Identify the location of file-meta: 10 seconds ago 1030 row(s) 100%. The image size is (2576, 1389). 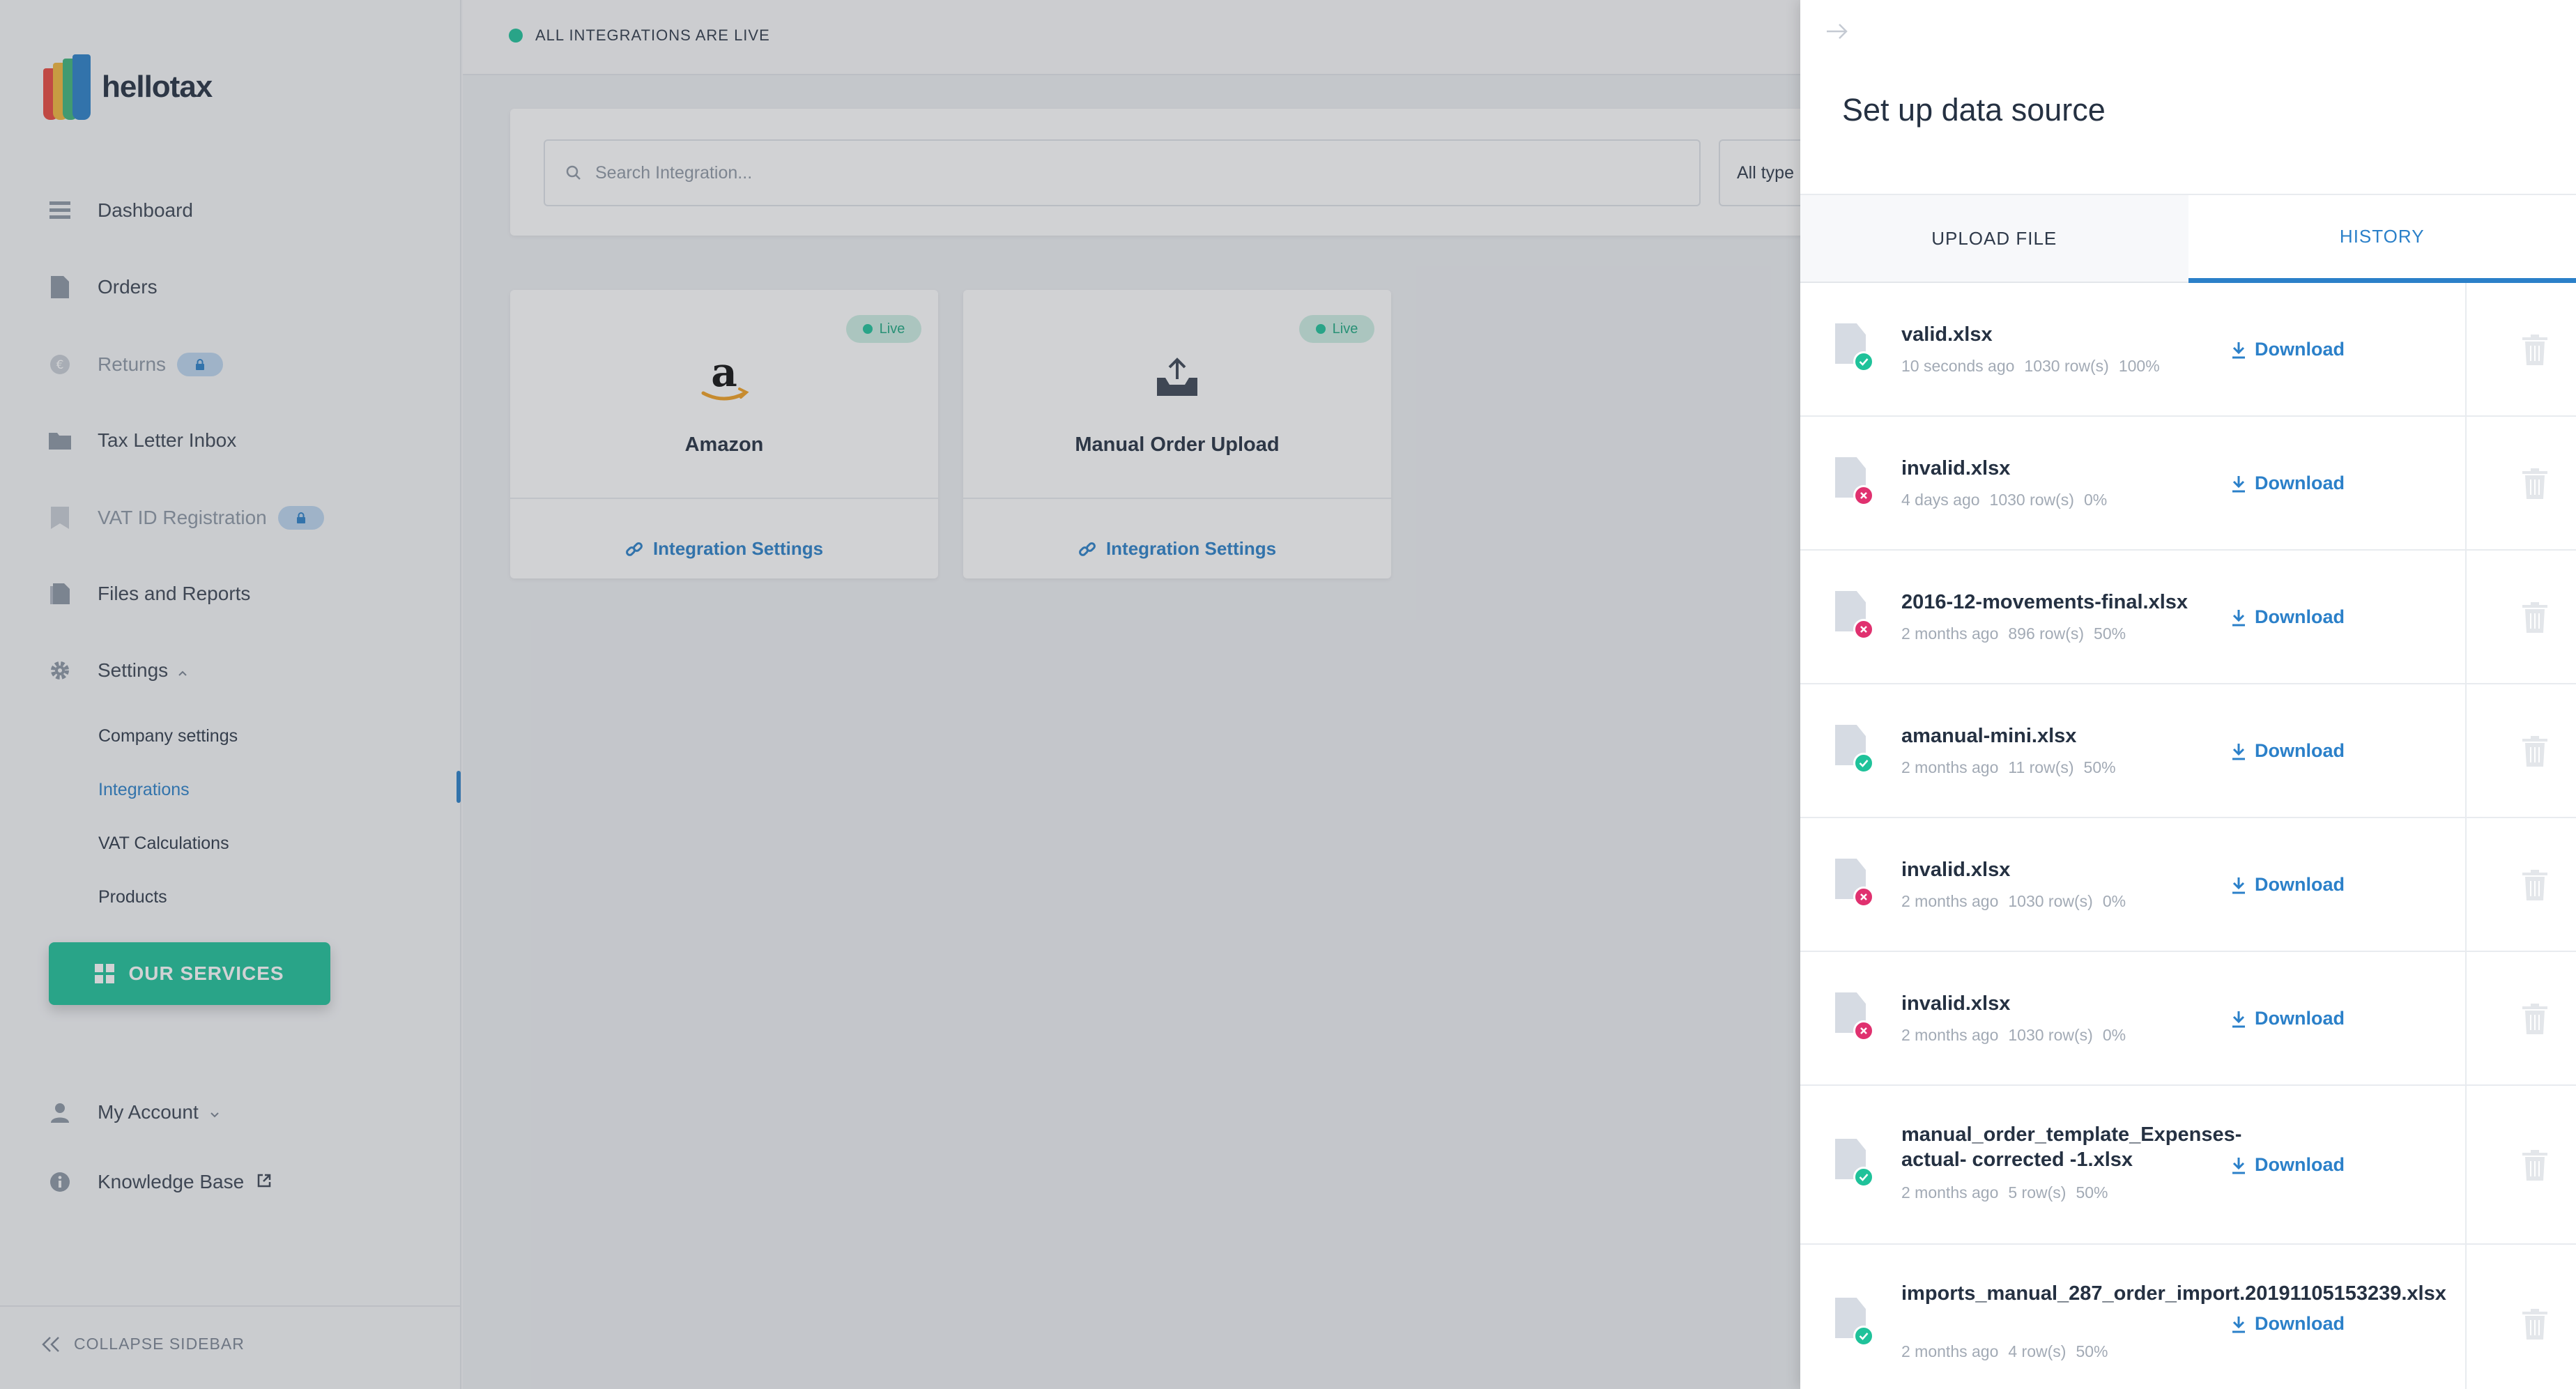
(2036, 367).